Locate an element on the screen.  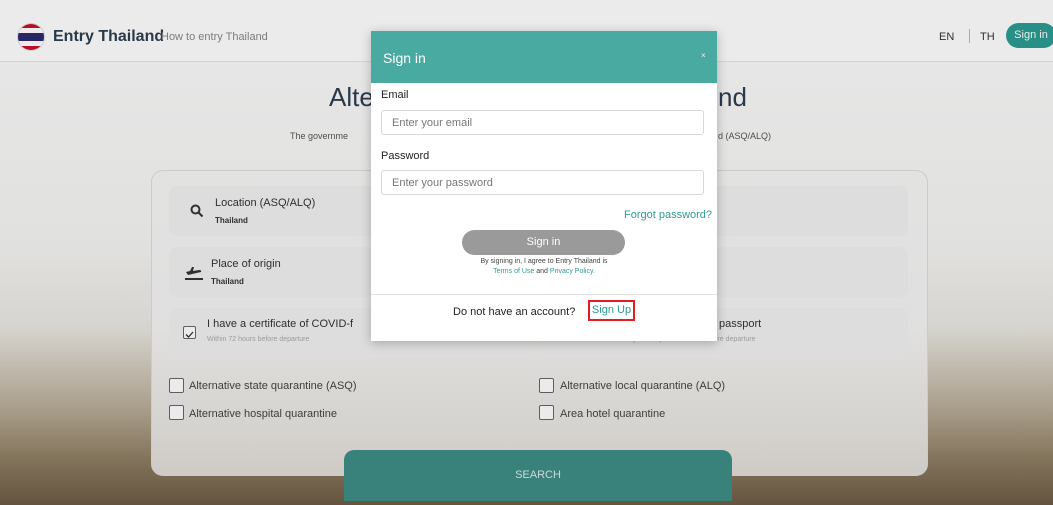
email-input is located at coordinates (542, 122).